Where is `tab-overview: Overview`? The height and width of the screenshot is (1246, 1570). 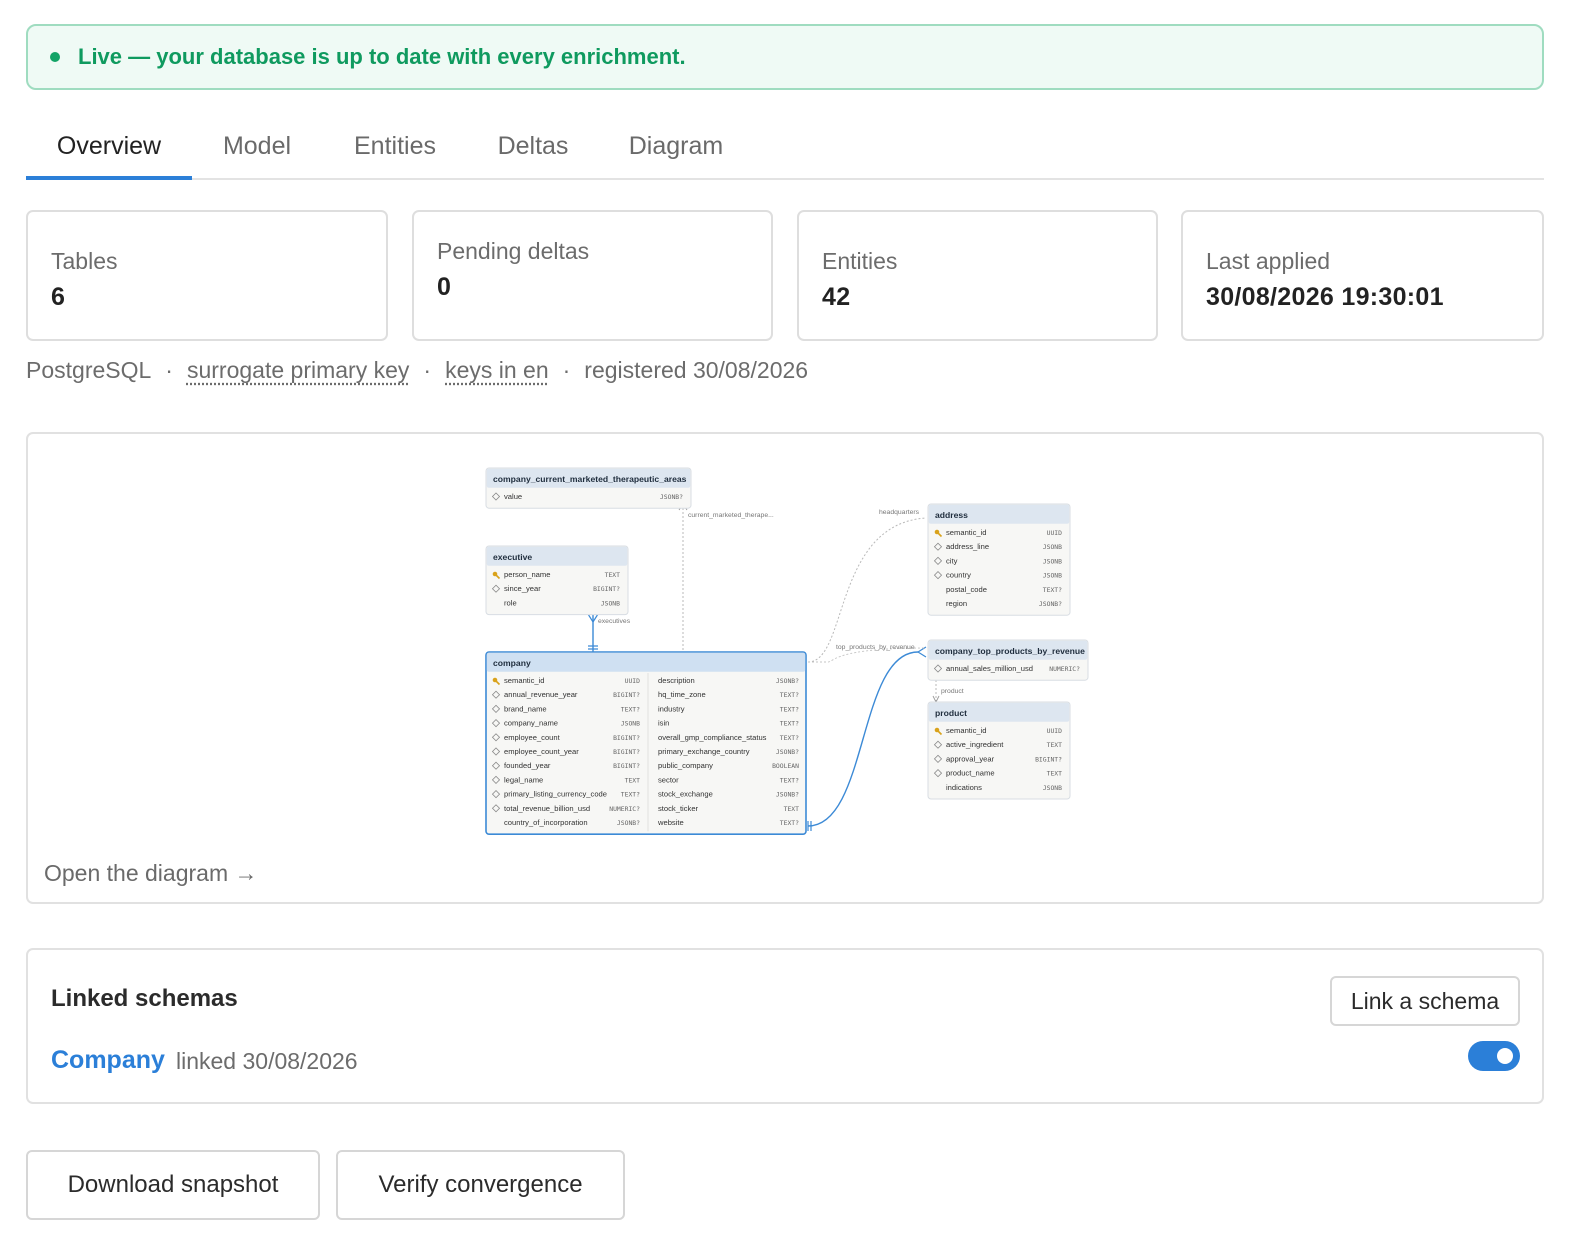
tab-overview: Overview is located at coordinates (109, 149).